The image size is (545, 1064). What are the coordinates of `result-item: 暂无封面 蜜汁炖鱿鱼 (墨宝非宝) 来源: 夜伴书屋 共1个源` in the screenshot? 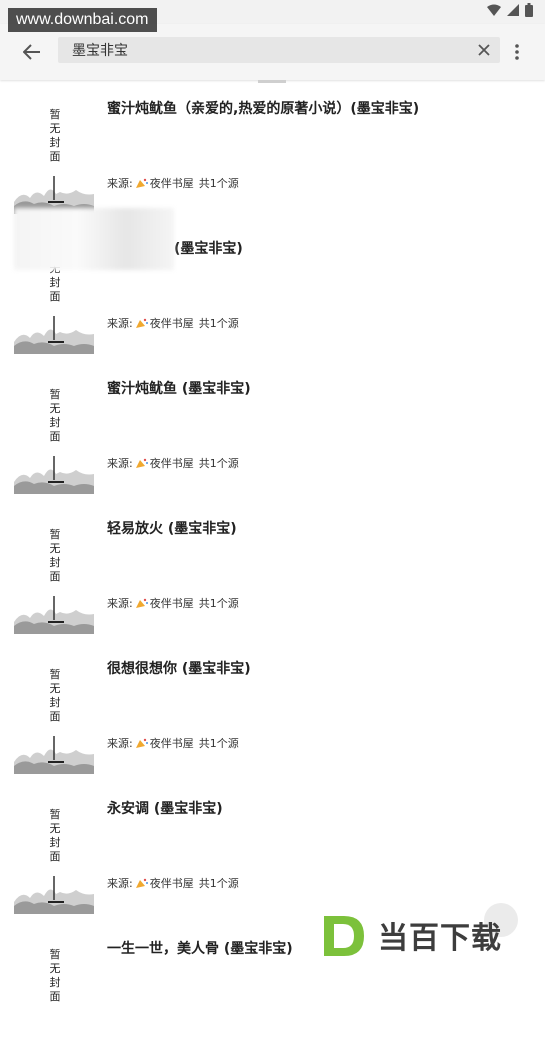 It's located at (272, 434).